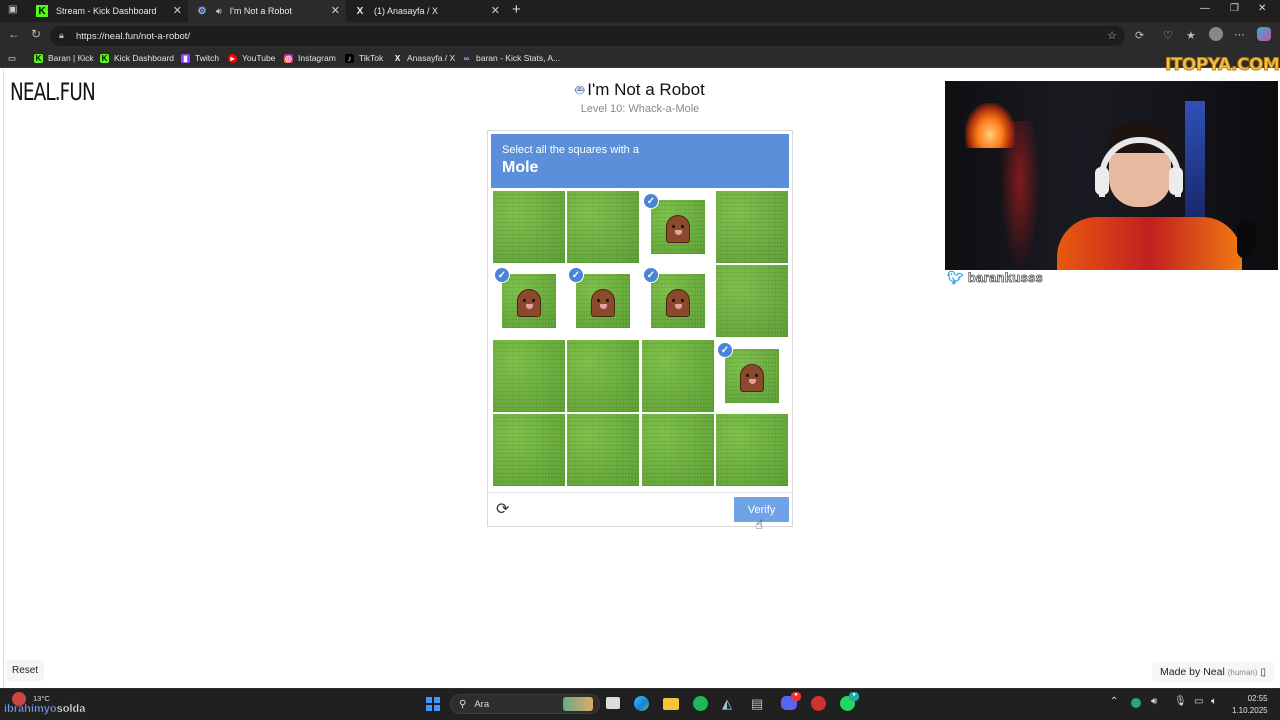 This screenshot has height=720, width=1280. Describe the element at coordinates (1246, 239) in the screenshot. I see `microphone` at that location.